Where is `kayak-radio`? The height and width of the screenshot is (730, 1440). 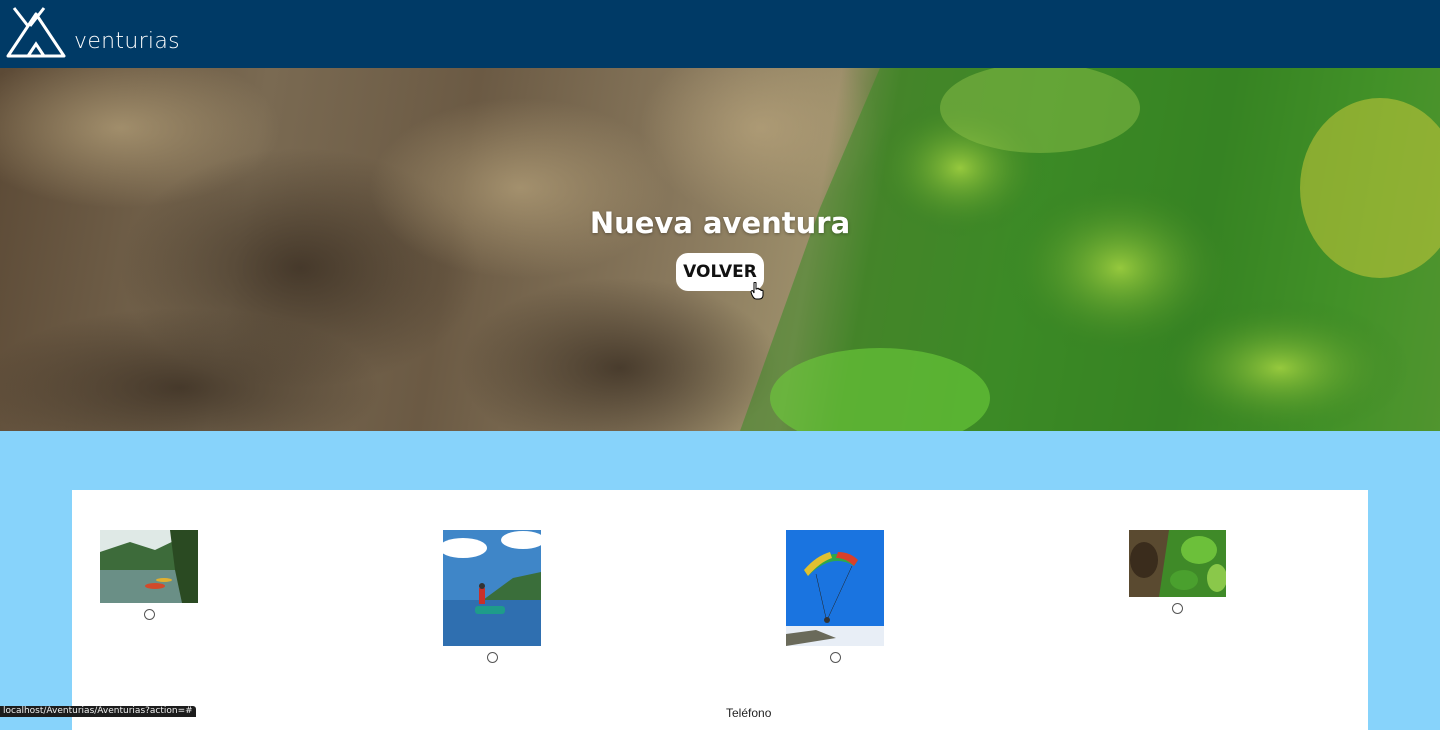 kayak-radio is located at coordinates (149, 614).